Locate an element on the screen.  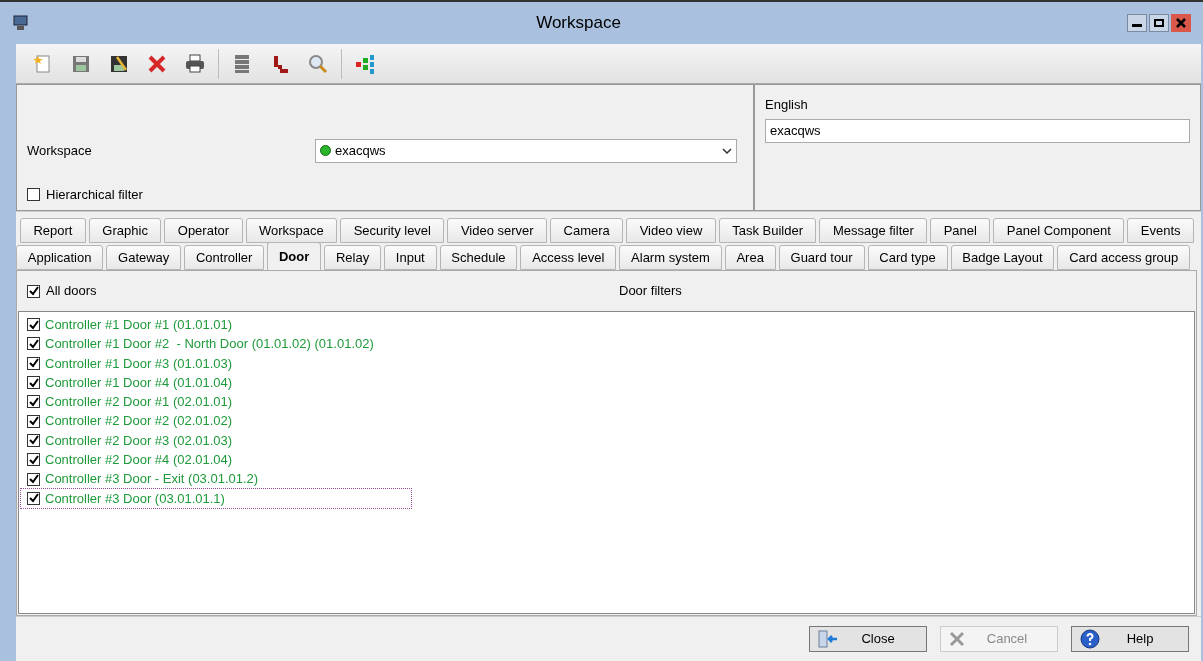
checkbox-label: Hierarchical filter is located at coordinates (94, 194).